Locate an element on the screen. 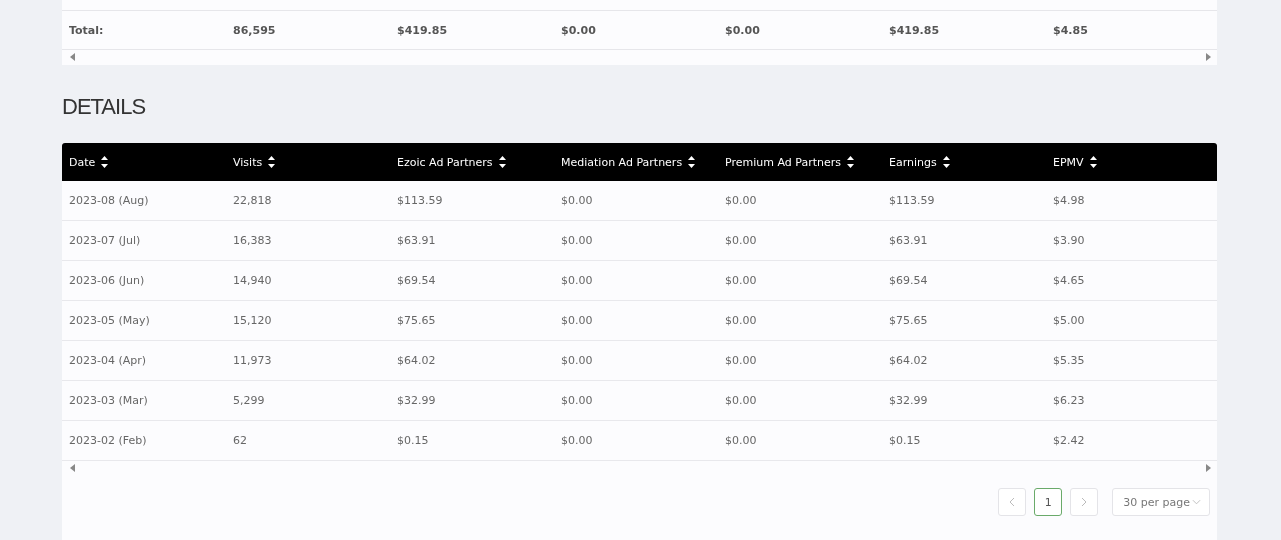 The image size is (1281, 540). table-cell-text: 62 is located at coordinates (240, 440).